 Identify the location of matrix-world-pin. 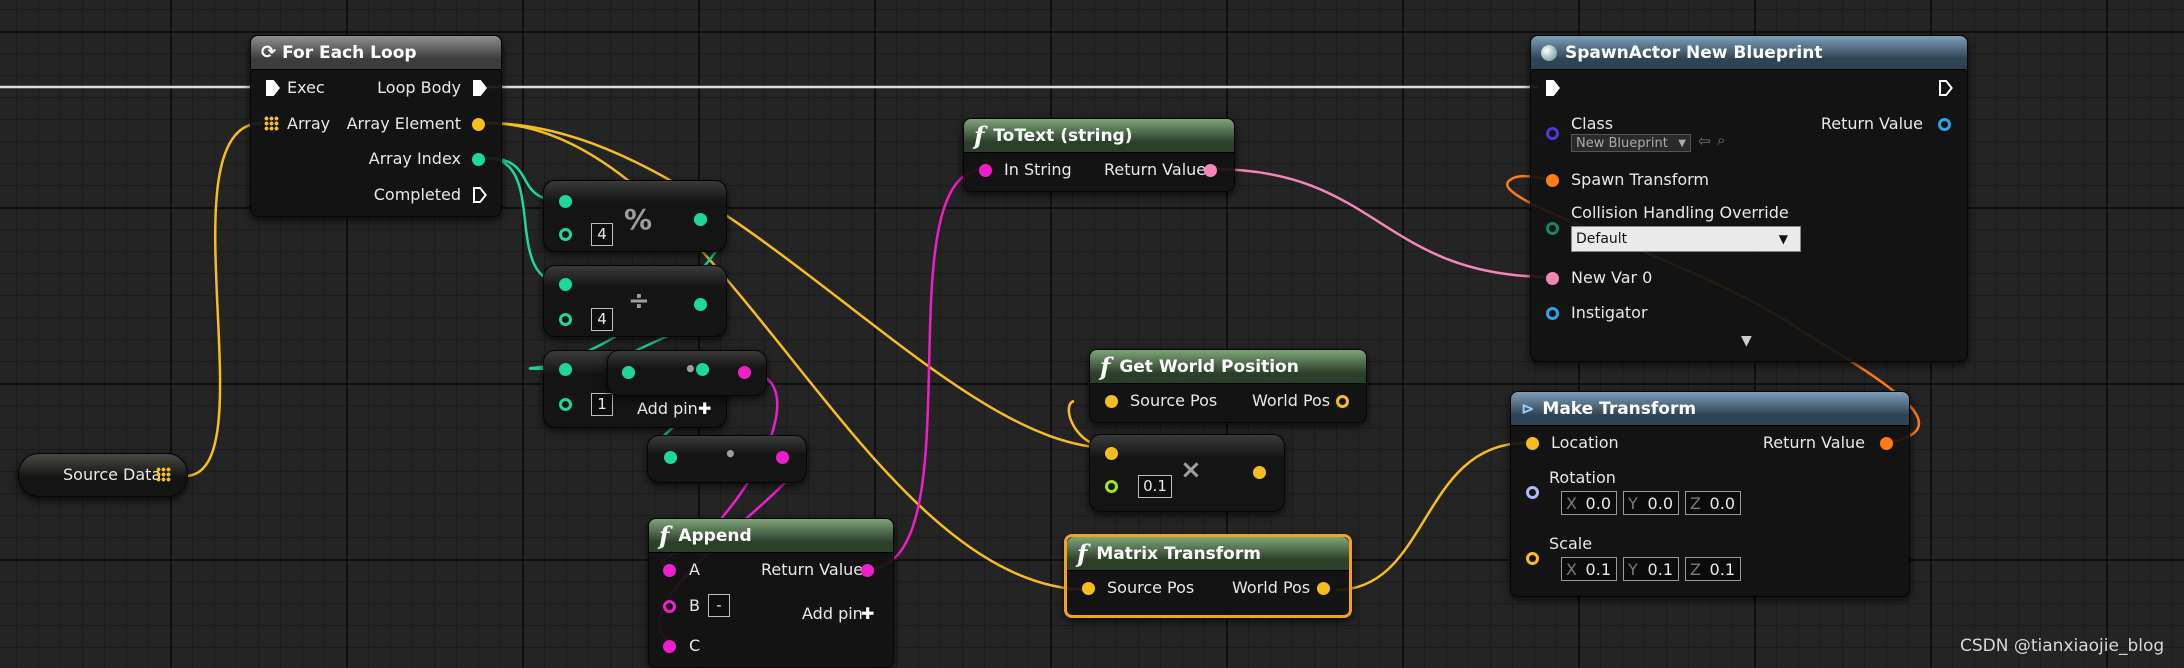
(1323, 588).